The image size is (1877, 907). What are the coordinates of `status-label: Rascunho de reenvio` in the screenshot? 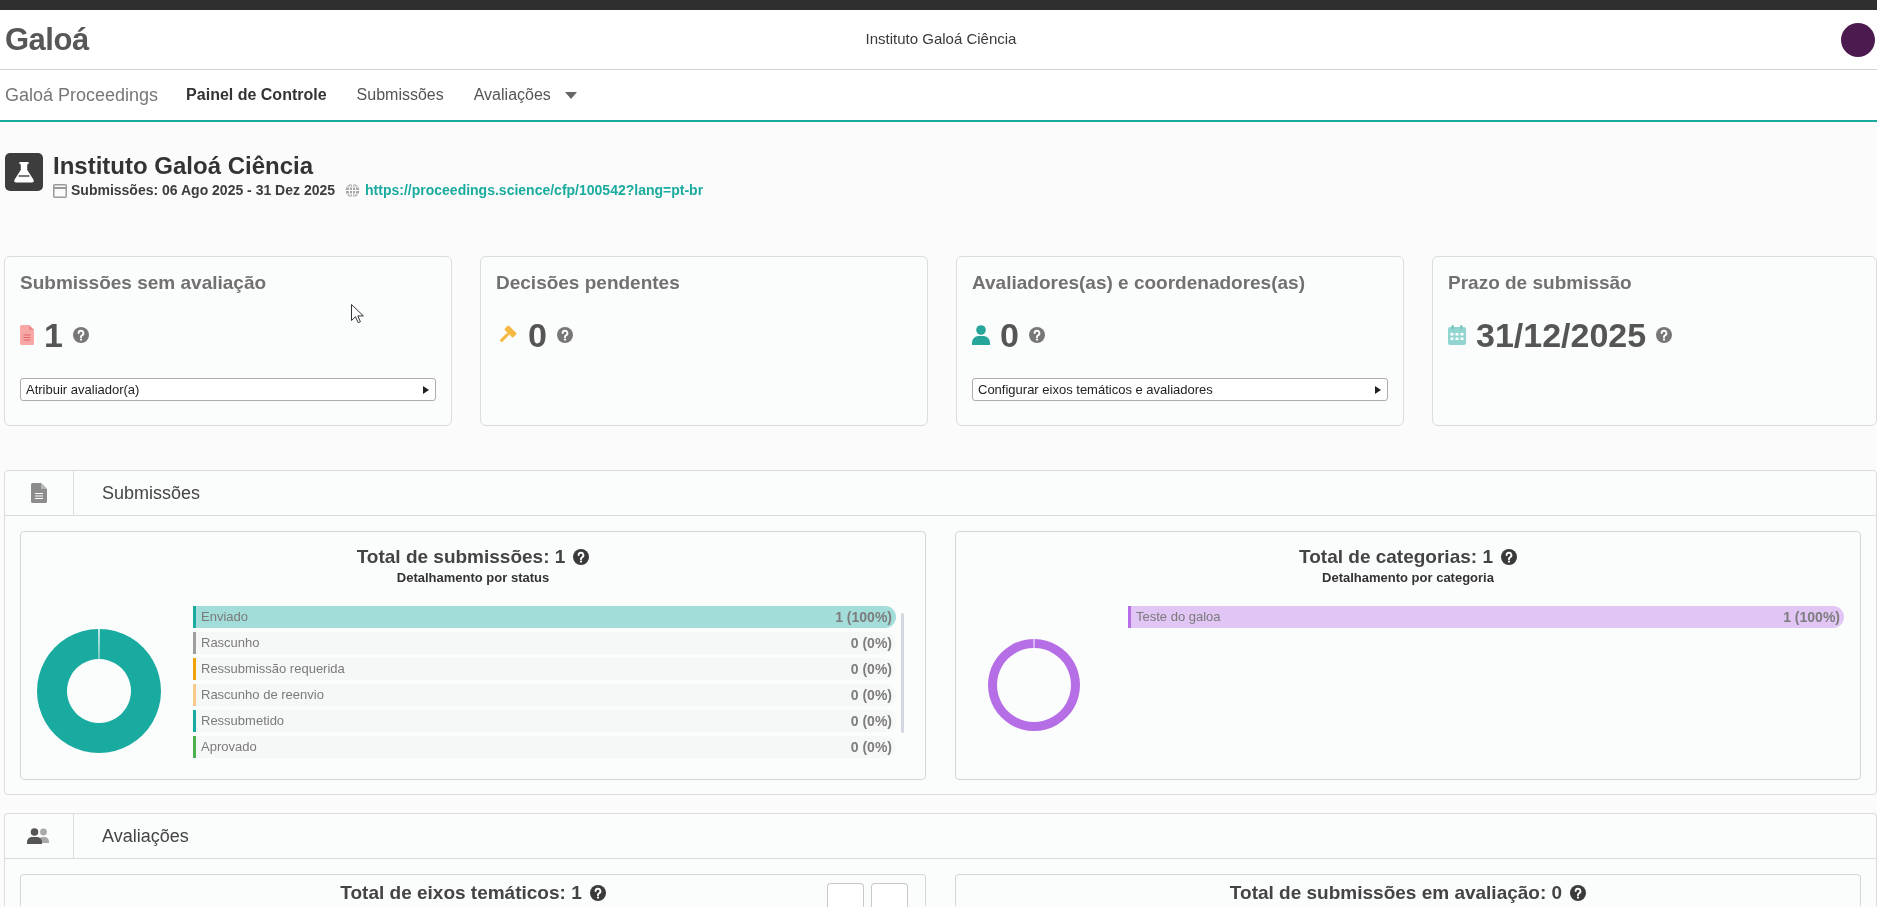 It's located at (262, 695).